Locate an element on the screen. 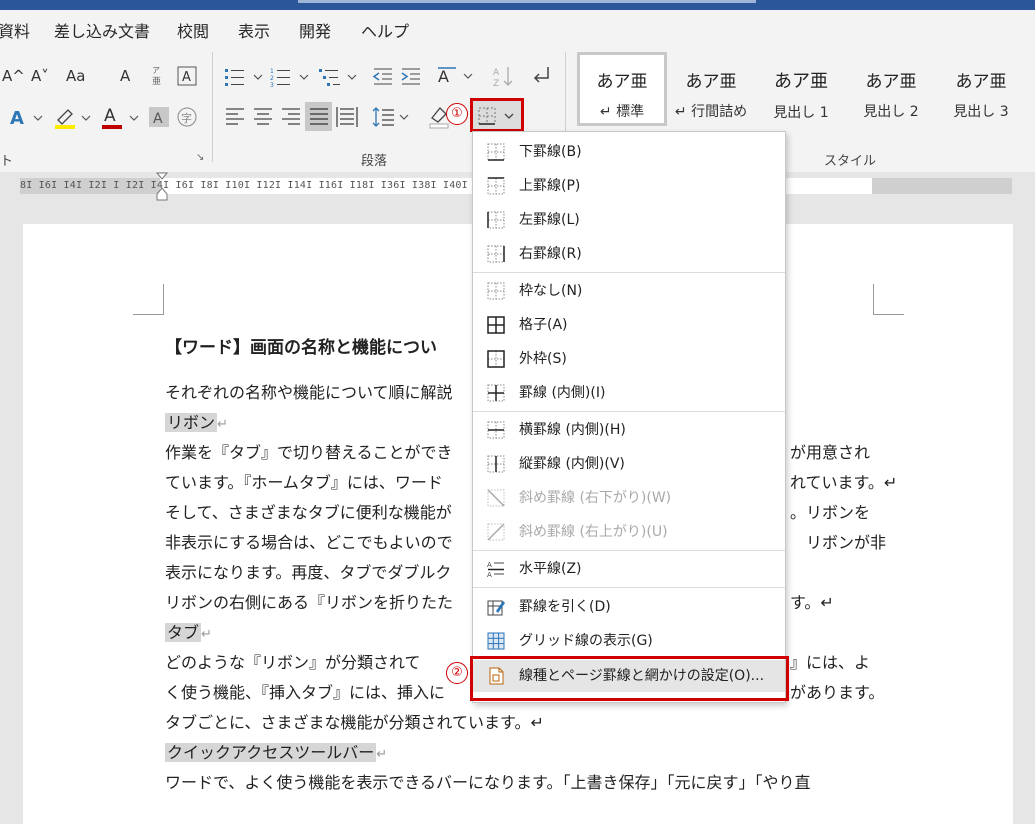 Image resolution: width=1035 pixels, height=824 pixels. no-border-icon is located at coordinates (496, 291).